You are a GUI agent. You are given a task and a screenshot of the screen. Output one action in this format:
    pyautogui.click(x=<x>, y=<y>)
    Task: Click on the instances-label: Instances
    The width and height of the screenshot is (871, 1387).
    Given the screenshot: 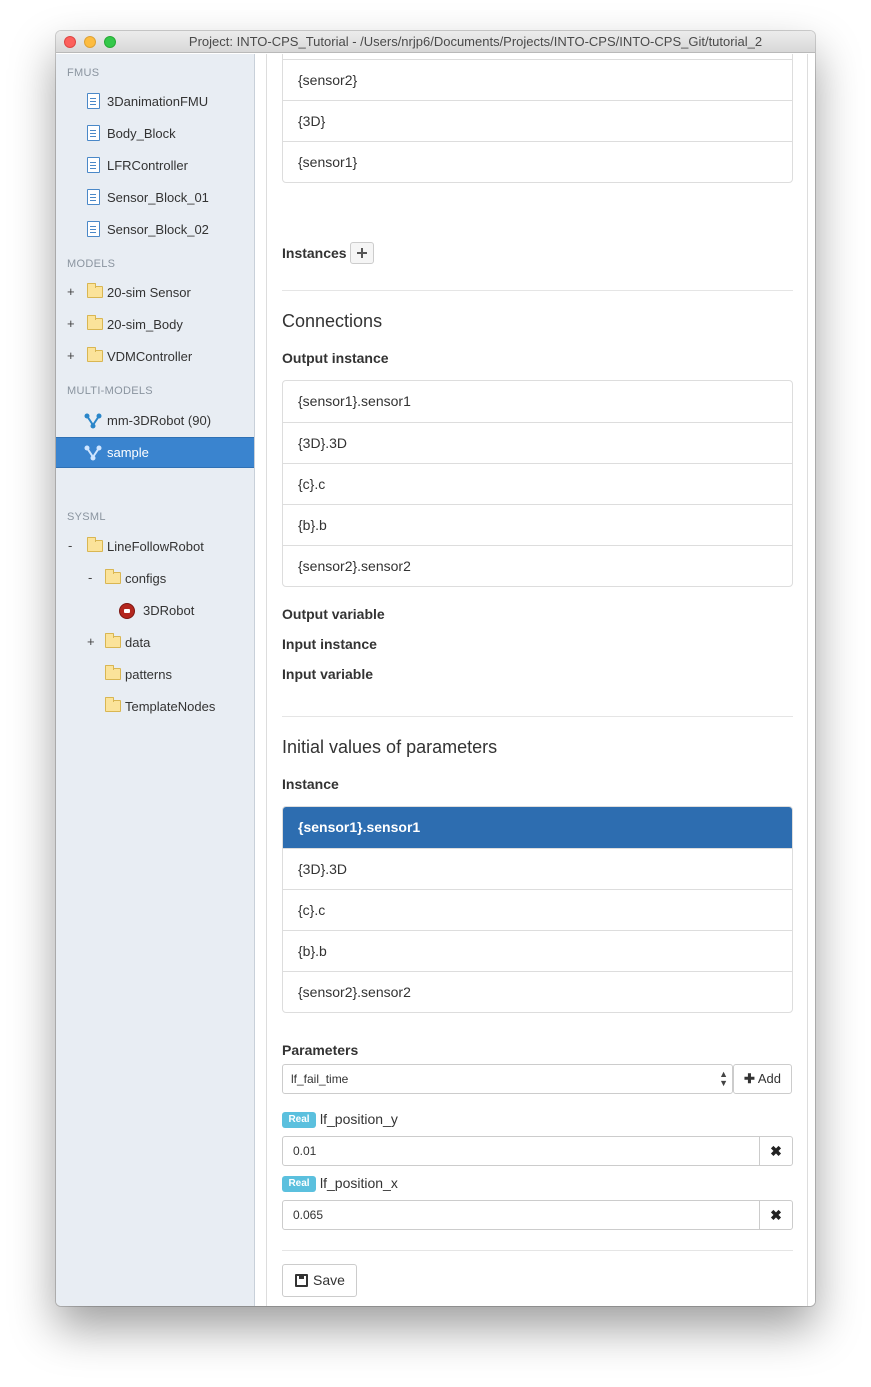 What is the action you would take?
    pyautogui.click(x=314, y=253)
    